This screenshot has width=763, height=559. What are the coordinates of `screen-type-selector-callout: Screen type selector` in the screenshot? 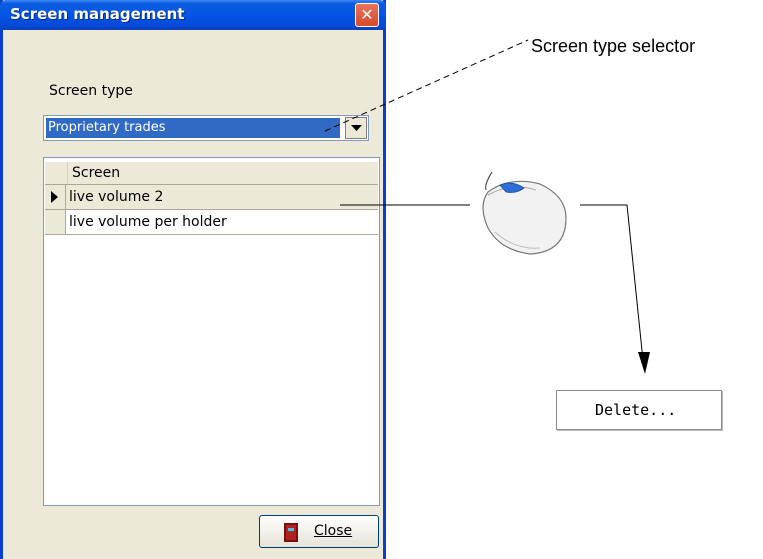 It's located at (613, 46).